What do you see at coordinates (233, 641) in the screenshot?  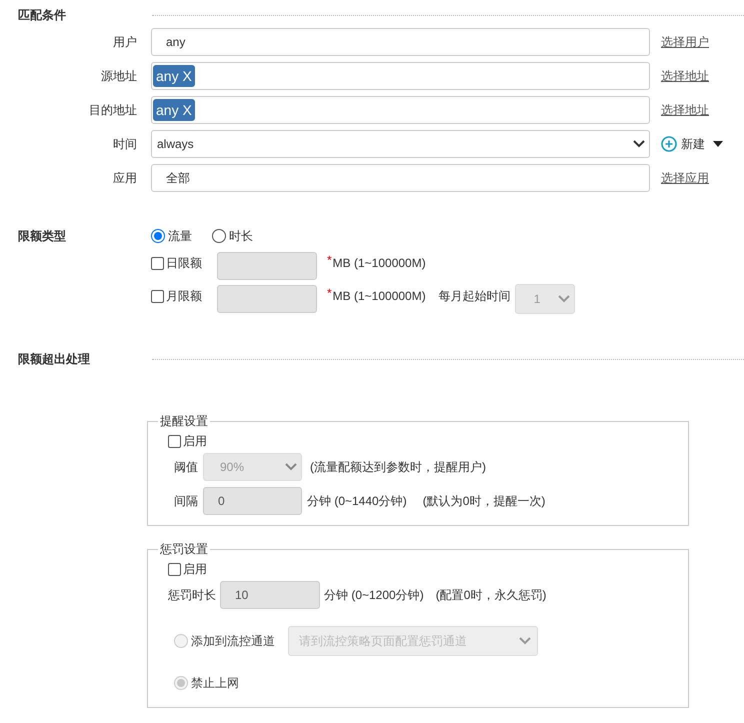 I see `radio-label: 添加到流控通道` at bounding box center [233, 641].